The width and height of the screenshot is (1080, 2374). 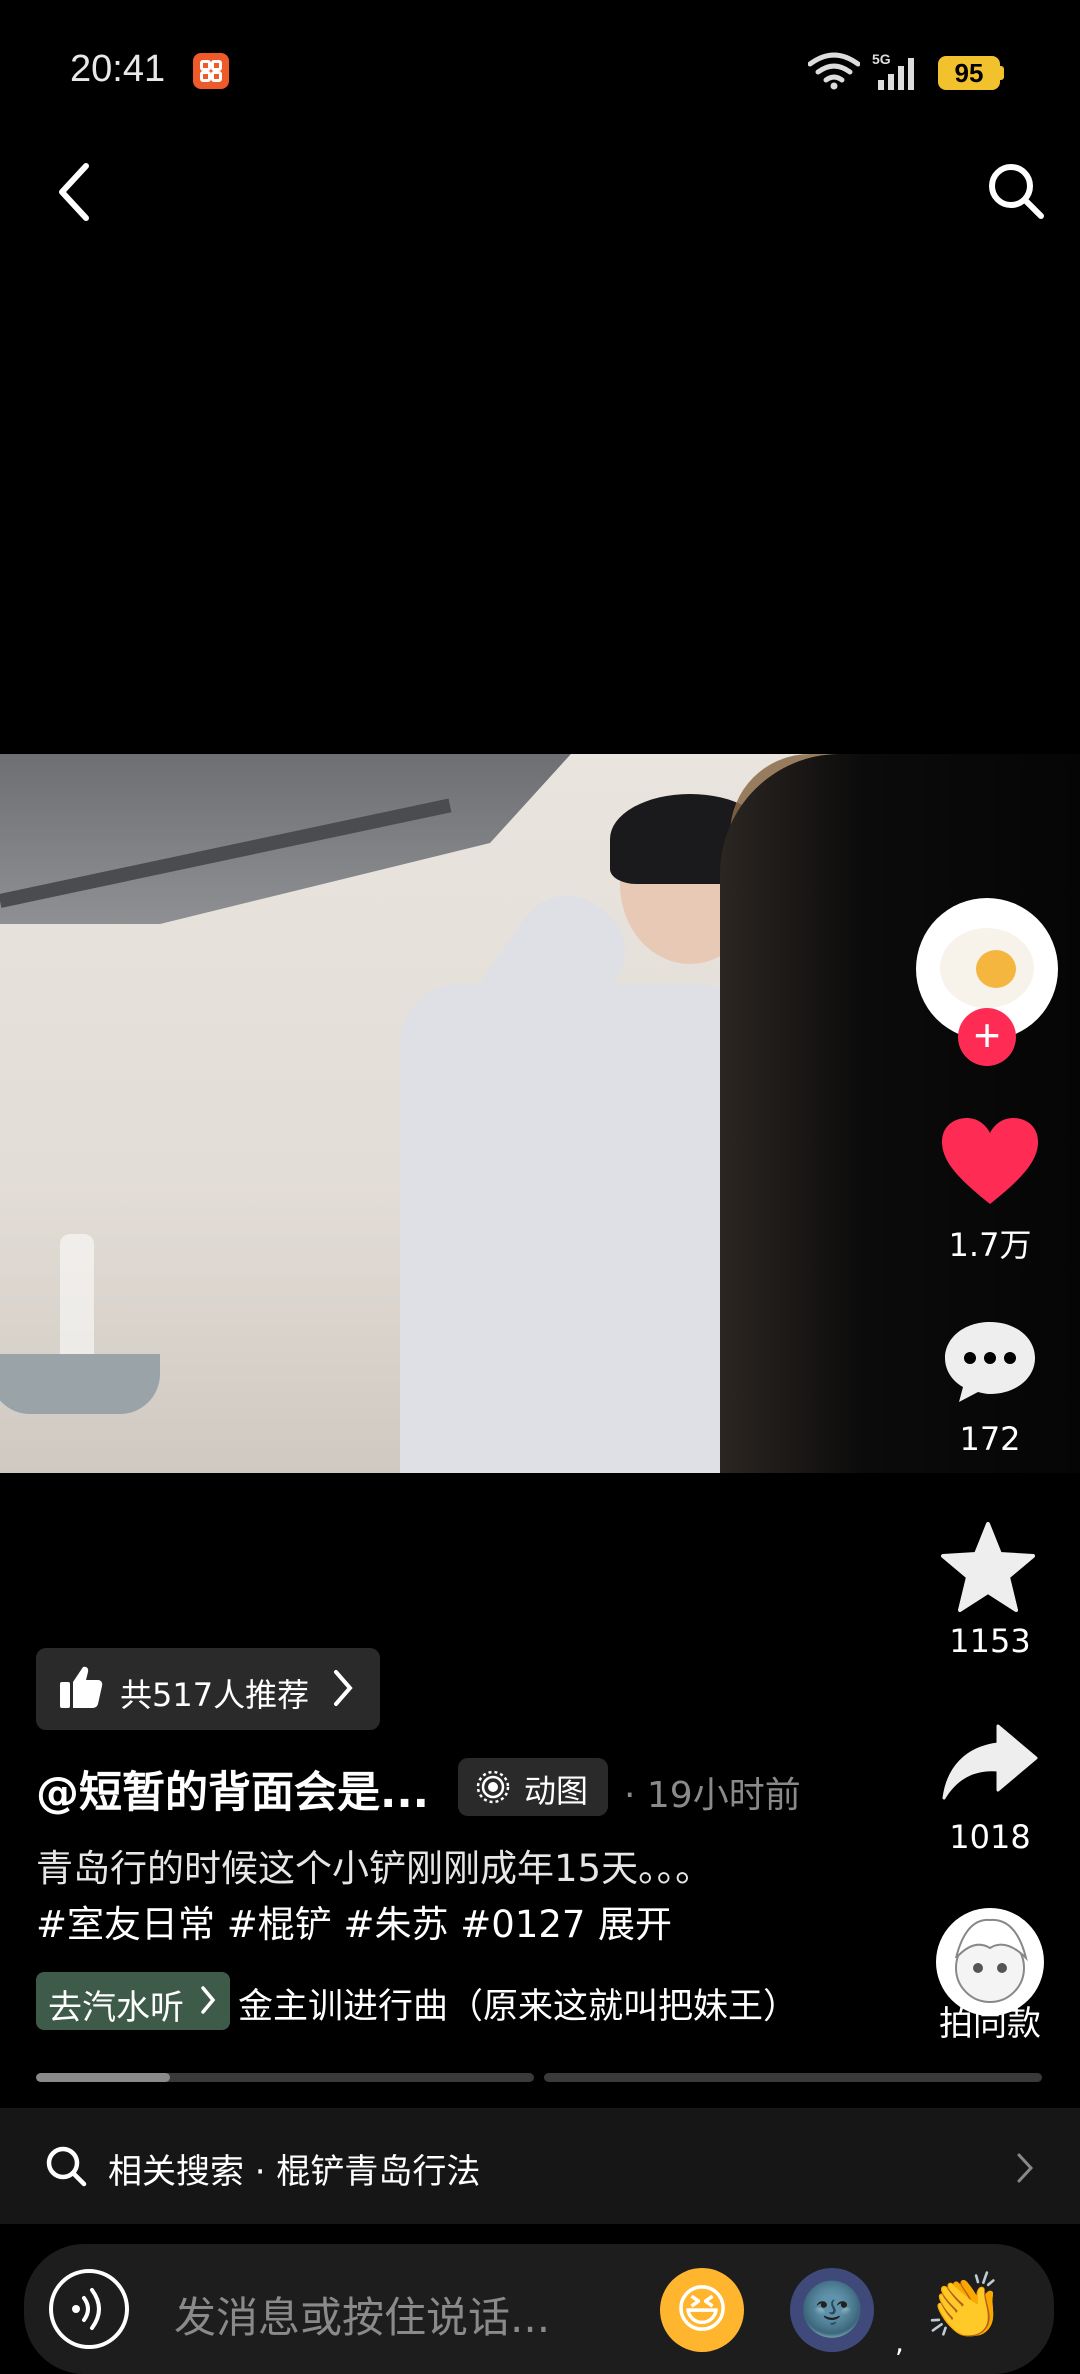 What do you see at coordinates (987, 1037) in the screenshot?
I see `follow-button: +` at bounding box center [987, 1037].